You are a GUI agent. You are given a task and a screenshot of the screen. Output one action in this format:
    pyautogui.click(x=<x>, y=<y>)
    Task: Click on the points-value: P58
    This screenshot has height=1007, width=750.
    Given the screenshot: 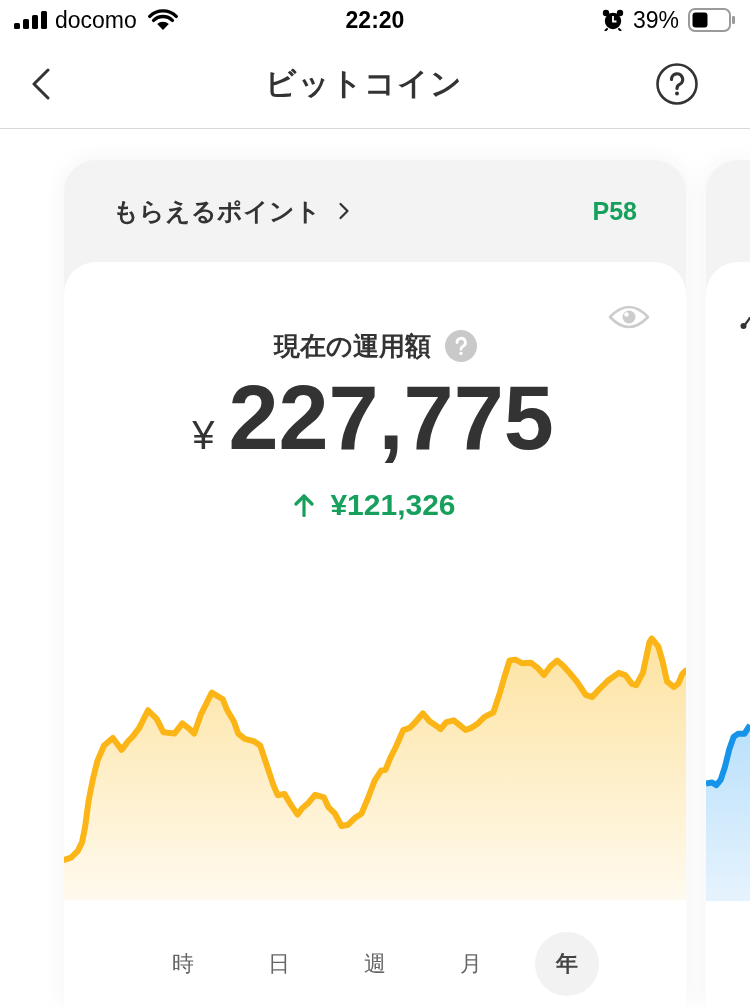 What is the action you would take?
    pyautogui.click(x=614, y=211)
    